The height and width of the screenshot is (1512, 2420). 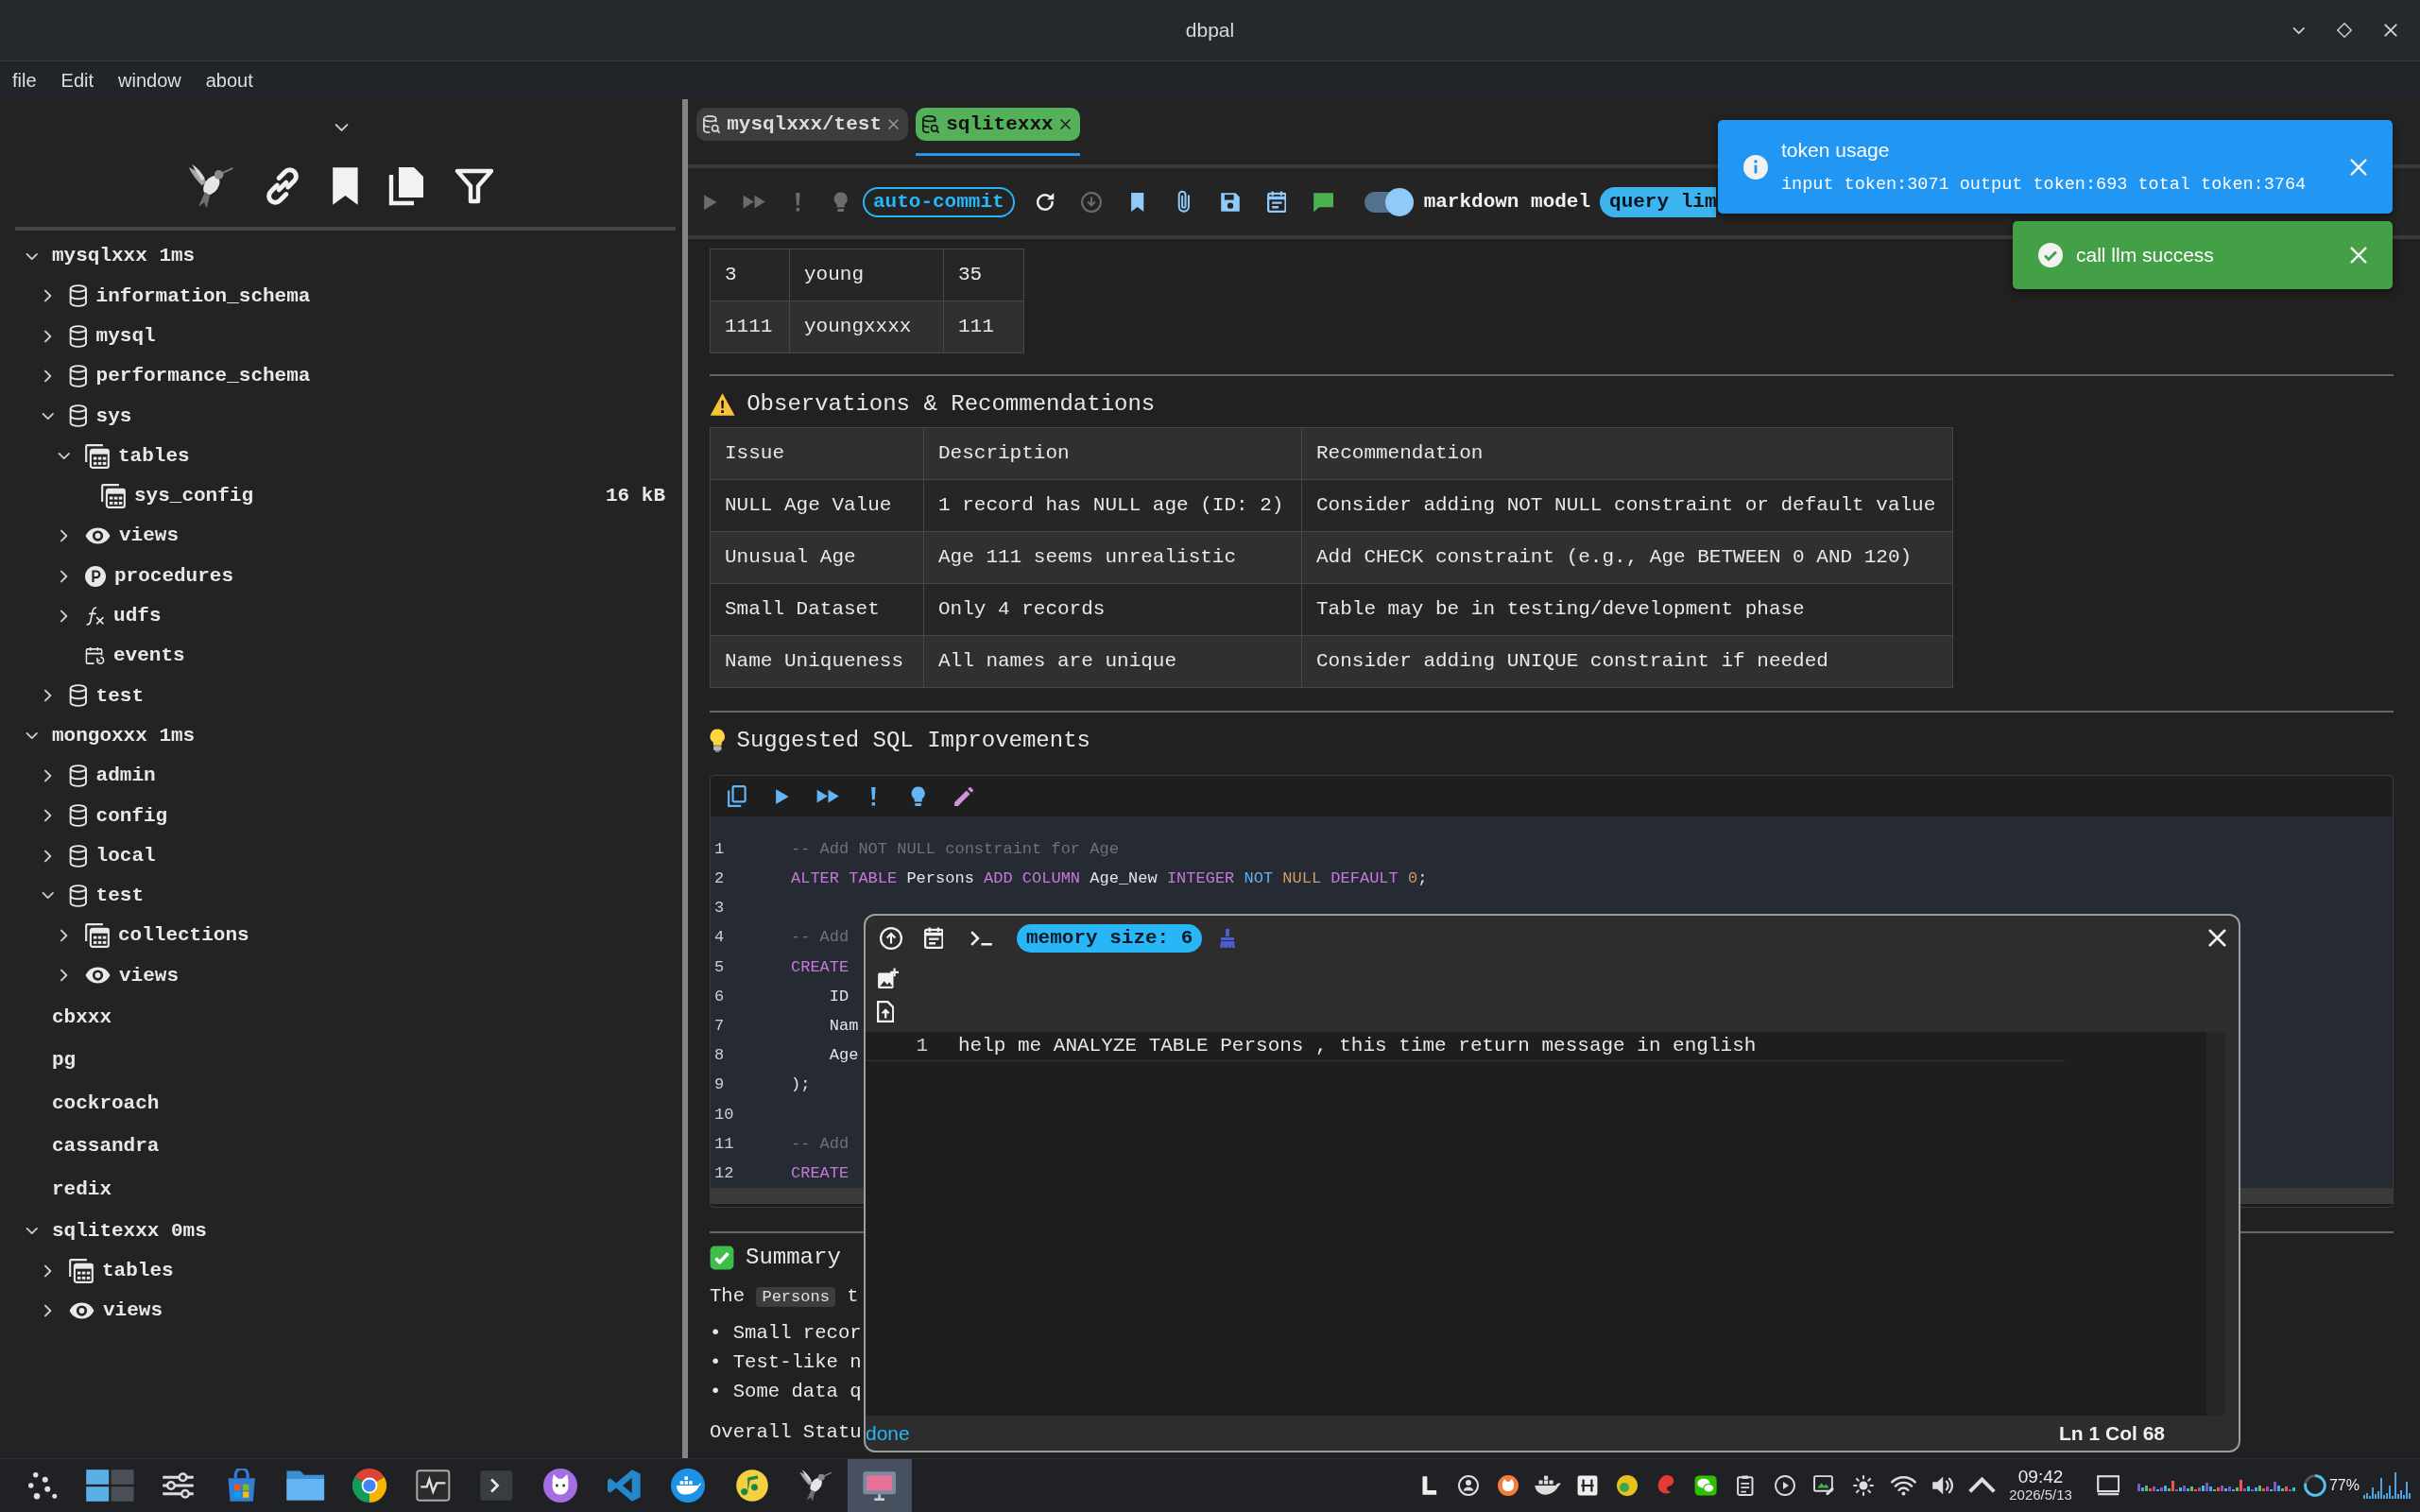 I want to click on volume-icon, so click(x=1943, y=1485).